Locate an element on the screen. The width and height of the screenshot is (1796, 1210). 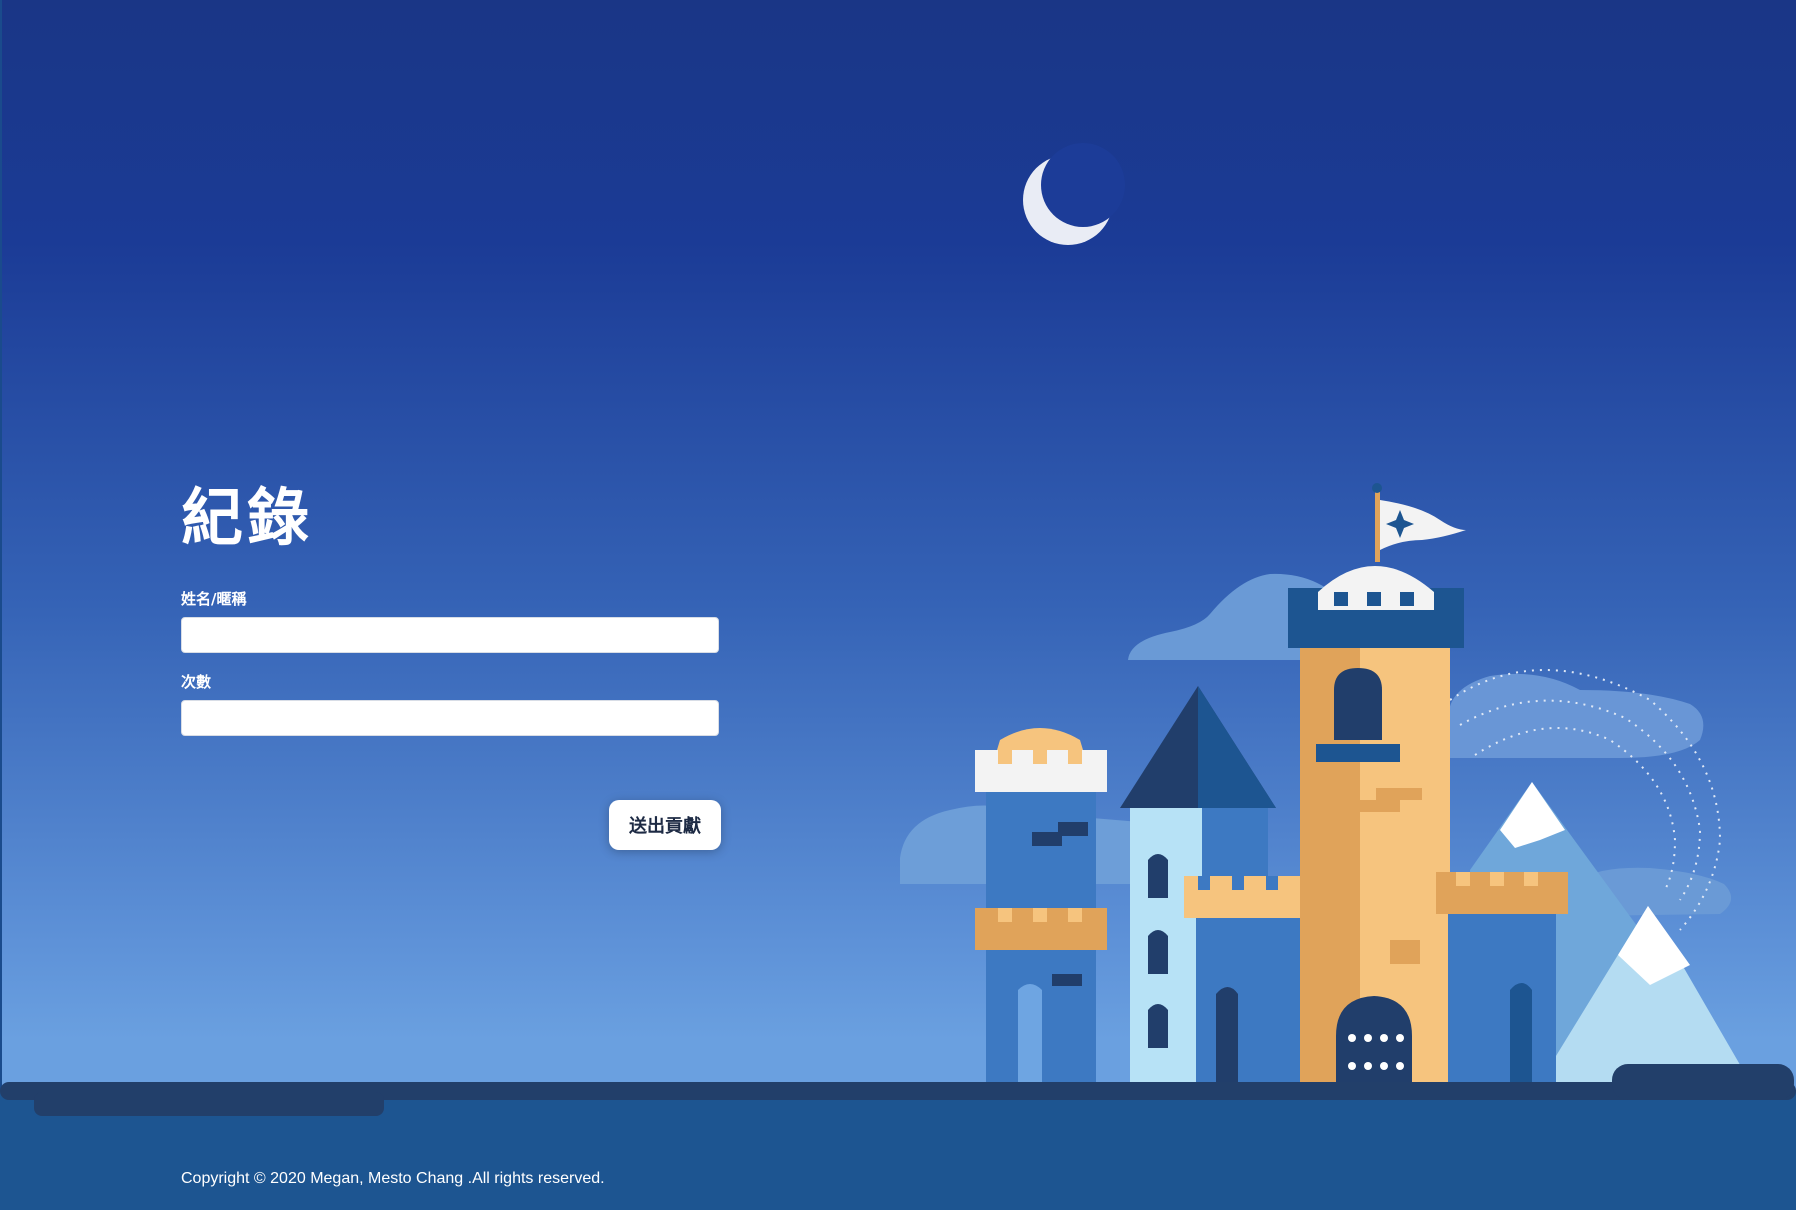
contribution-form: 紀錄 姓名/暱稱 次數 送出貢獻 is located at coordinates (451, 664).